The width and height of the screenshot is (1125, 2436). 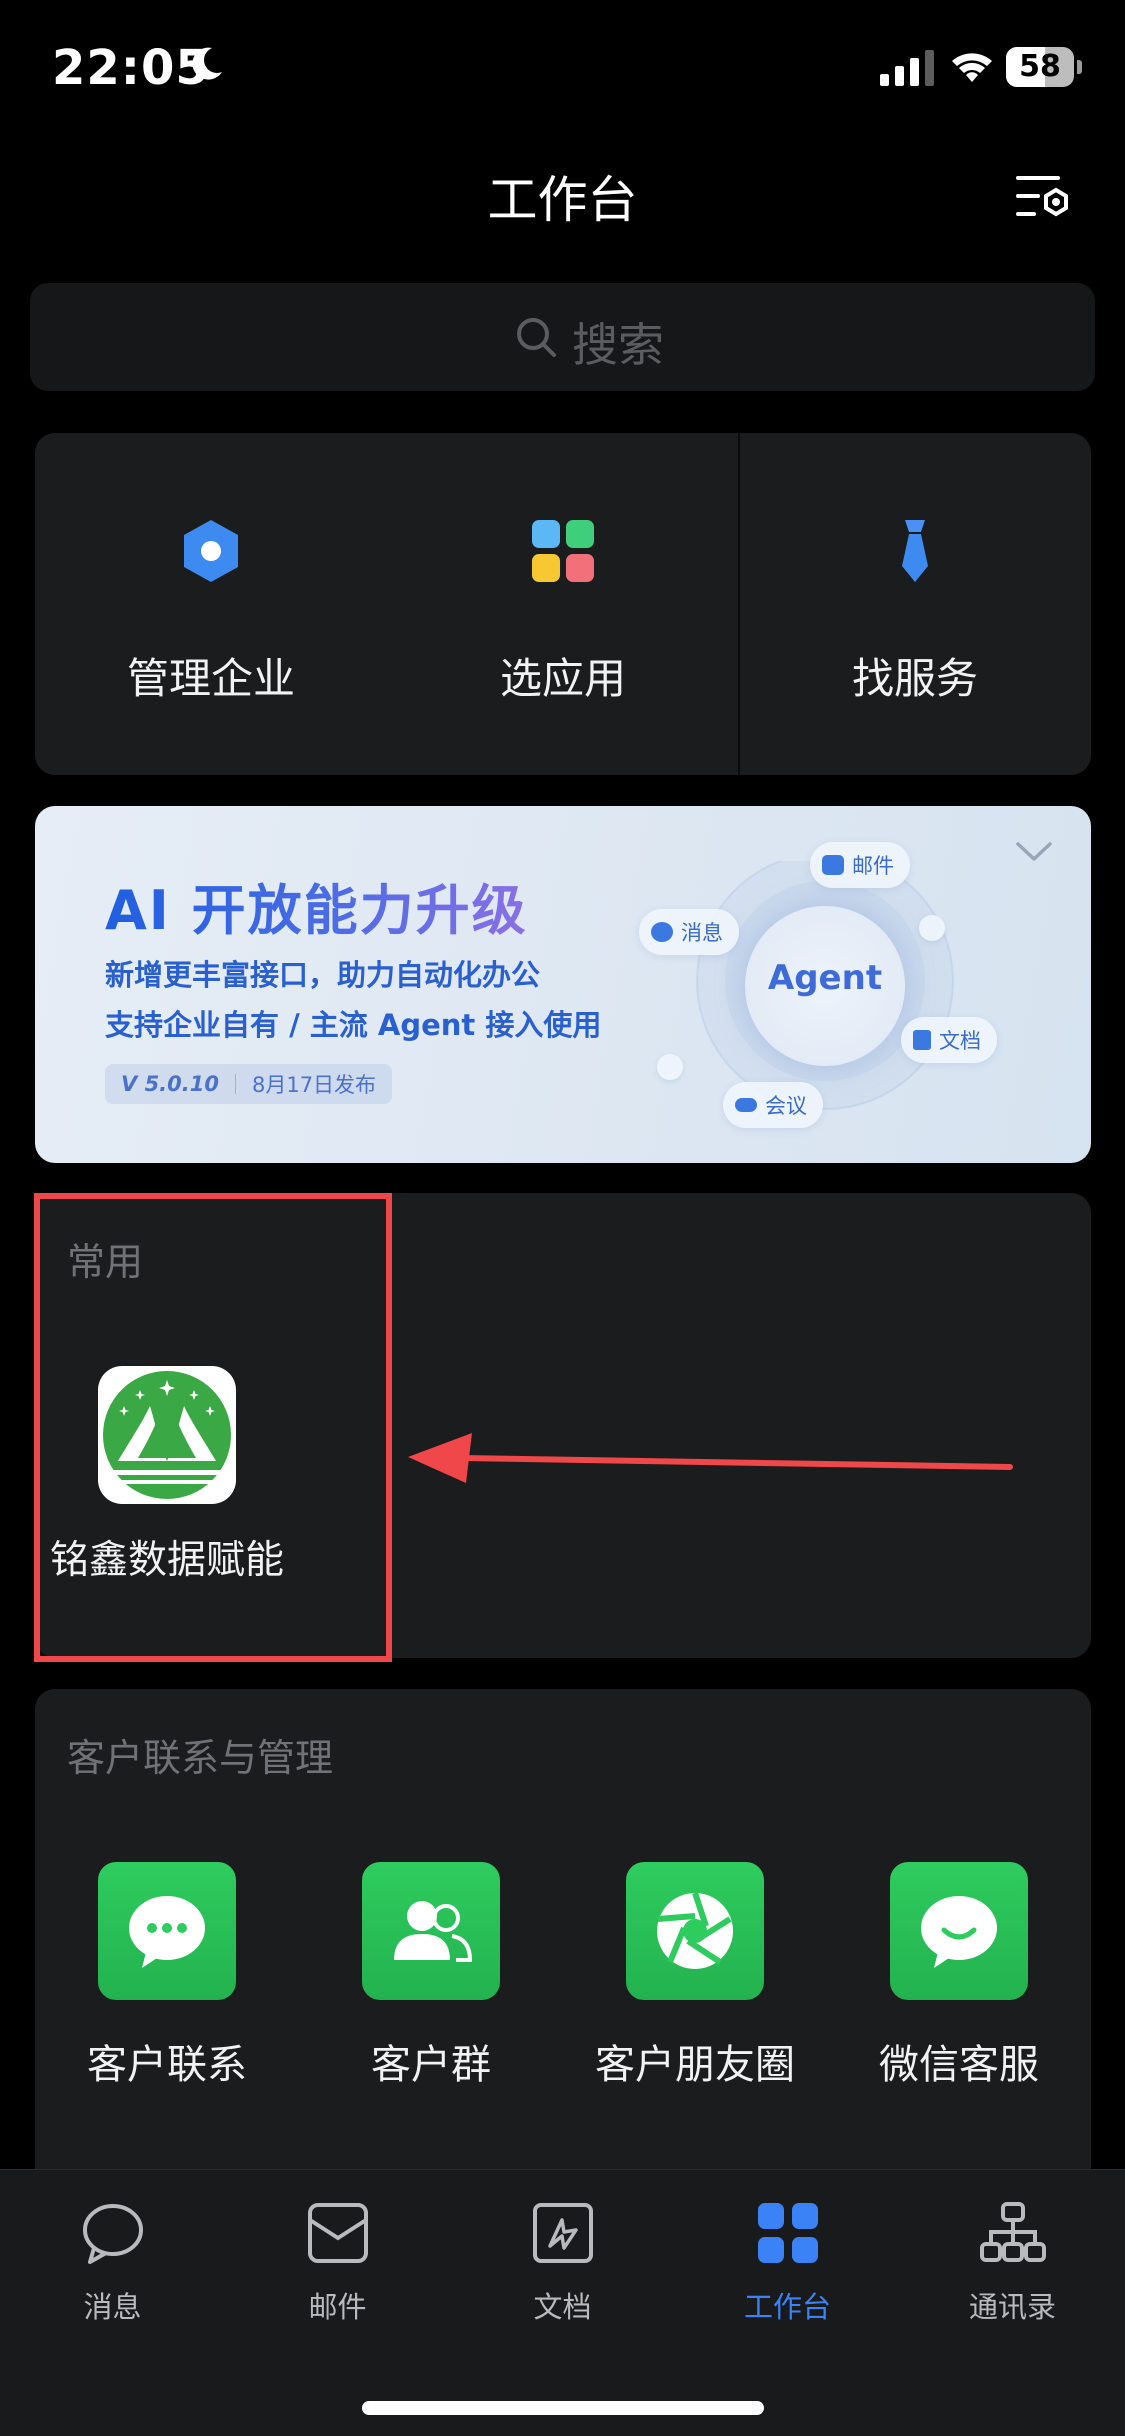 I want to click on chat-bubble-icon, so click(x=167, y=1932).